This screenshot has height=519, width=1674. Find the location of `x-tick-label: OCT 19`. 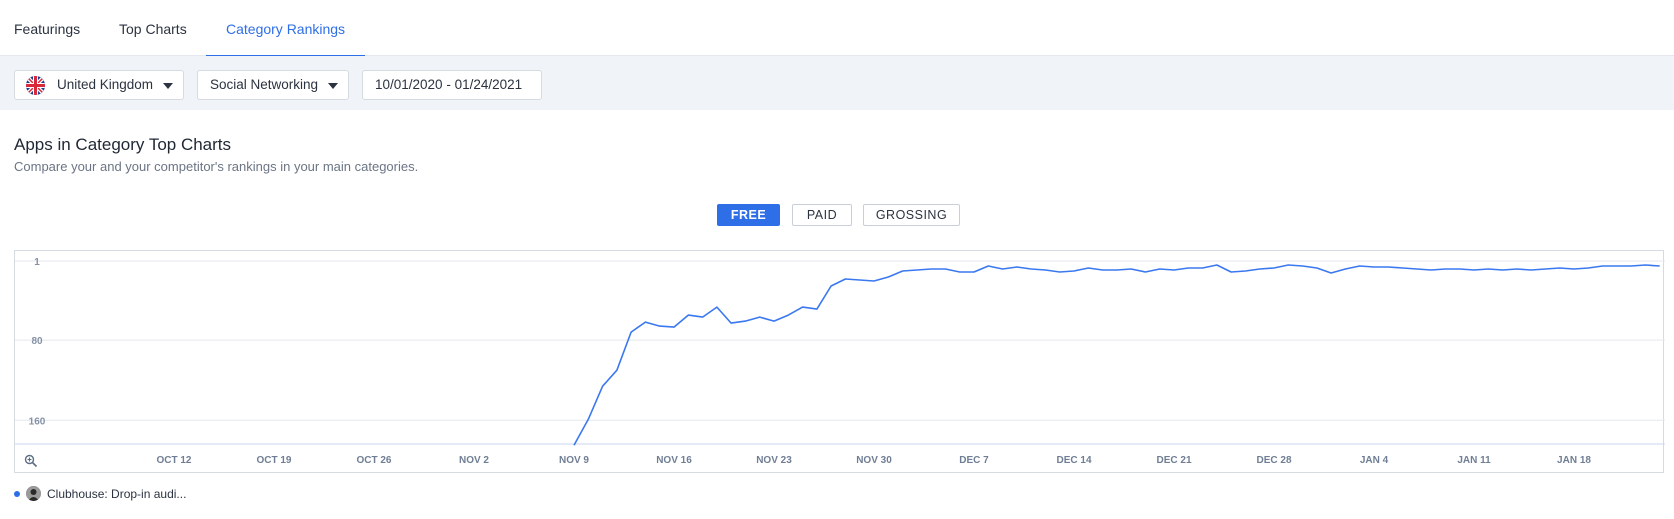

x-tick-label: OCT 19 is located at coordinates (273, 460).